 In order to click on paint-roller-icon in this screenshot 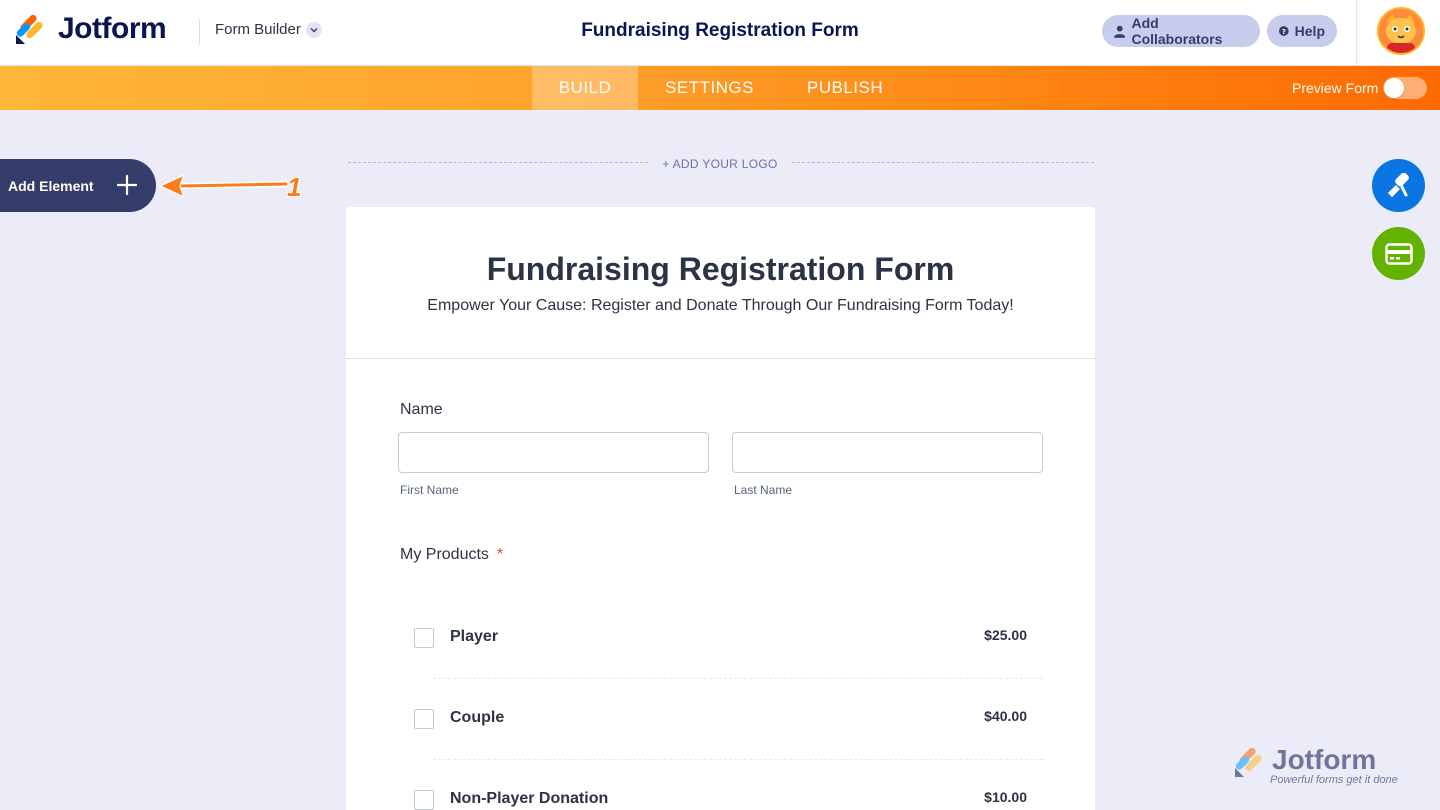, I will do `click(1398, 184)`.